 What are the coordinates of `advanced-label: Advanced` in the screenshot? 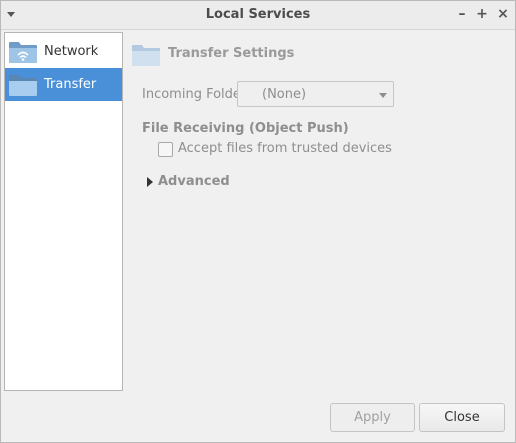 It's located at (194, 181).